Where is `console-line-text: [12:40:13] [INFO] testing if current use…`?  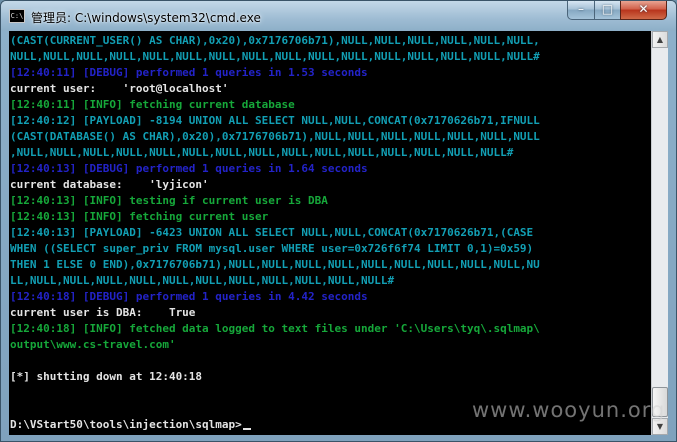 console-line-text: [12:40:13] [INFO] testing if current use… is located at coordinates (169, 200).